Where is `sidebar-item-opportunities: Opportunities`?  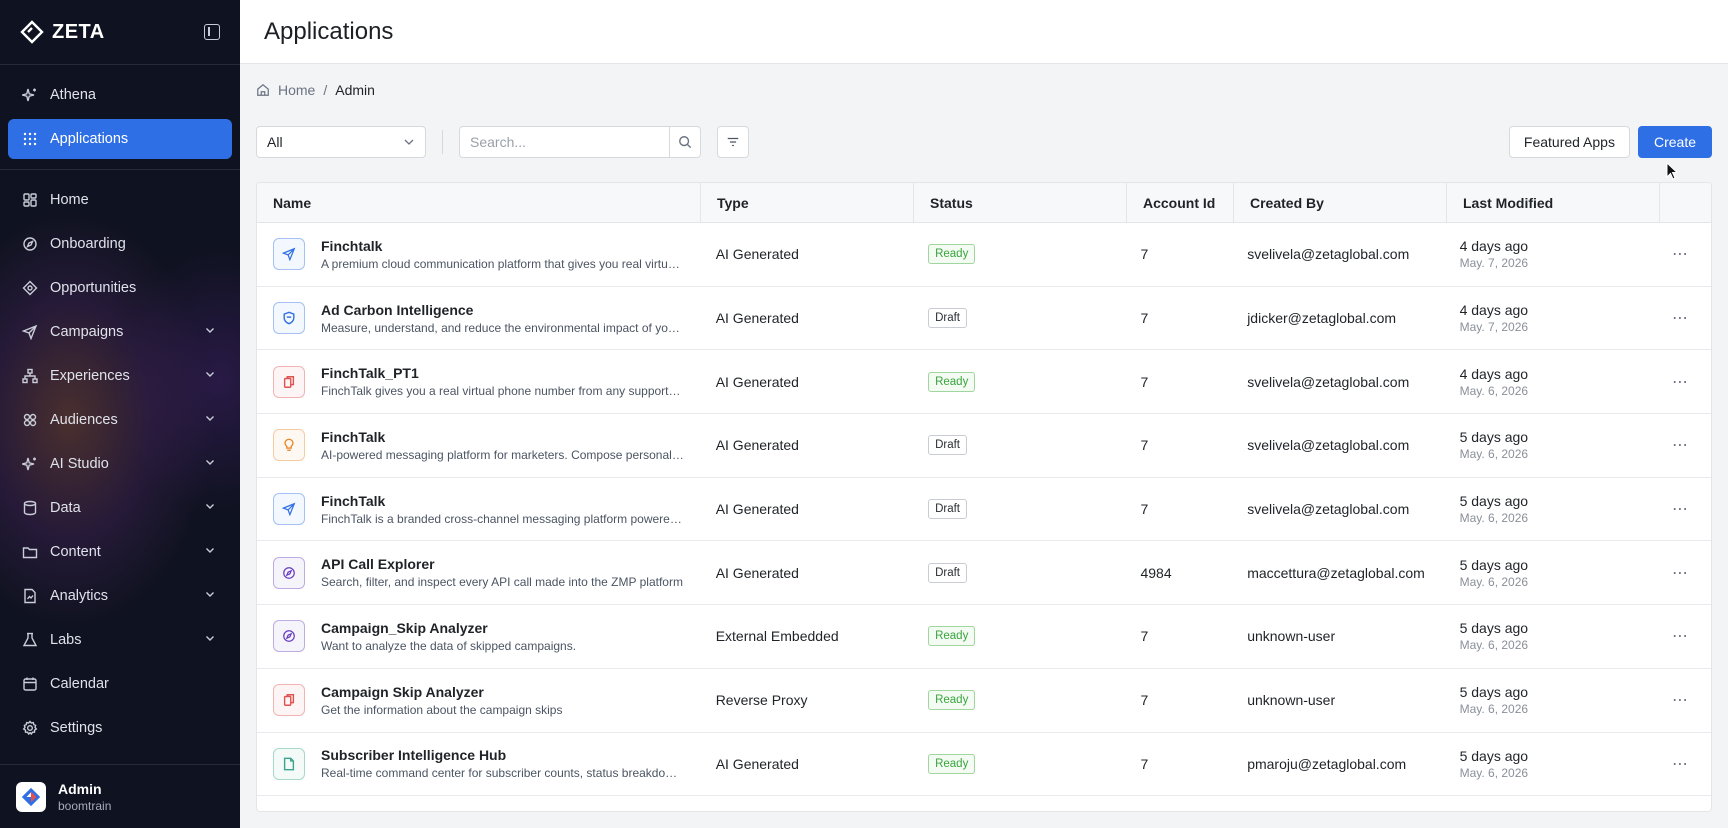
sidebar-item-opportunities: Opportunities is located at coordinates (120, 288).